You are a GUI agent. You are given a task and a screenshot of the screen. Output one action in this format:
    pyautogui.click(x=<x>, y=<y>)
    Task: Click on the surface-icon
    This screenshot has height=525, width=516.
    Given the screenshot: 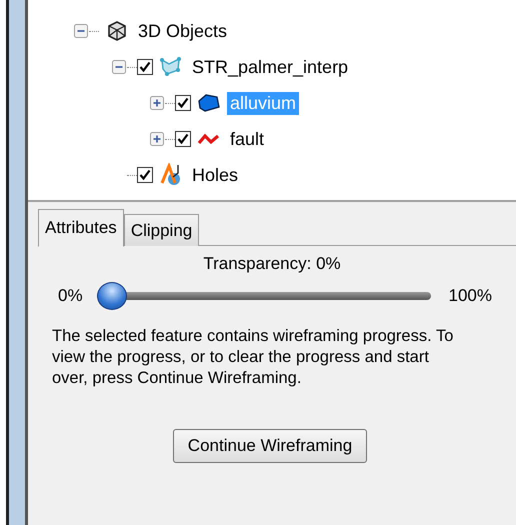 What is the action you would take?
    pyautogui.click(x=171, y=67)
    